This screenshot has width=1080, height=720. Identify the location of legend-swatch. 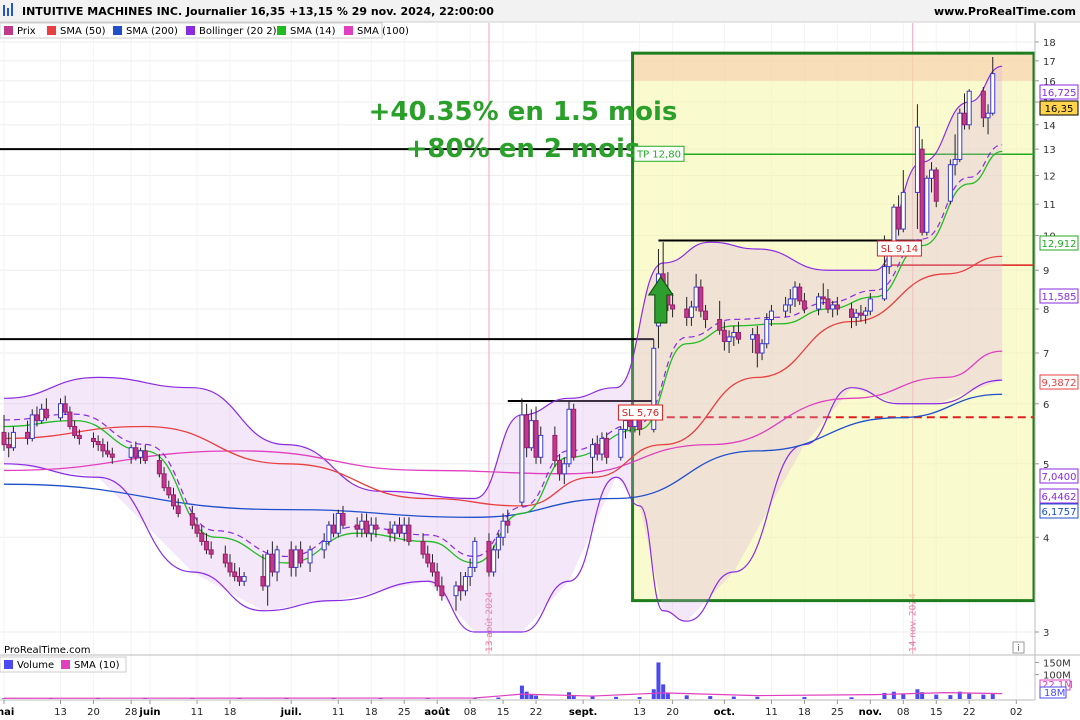
(281, 30).